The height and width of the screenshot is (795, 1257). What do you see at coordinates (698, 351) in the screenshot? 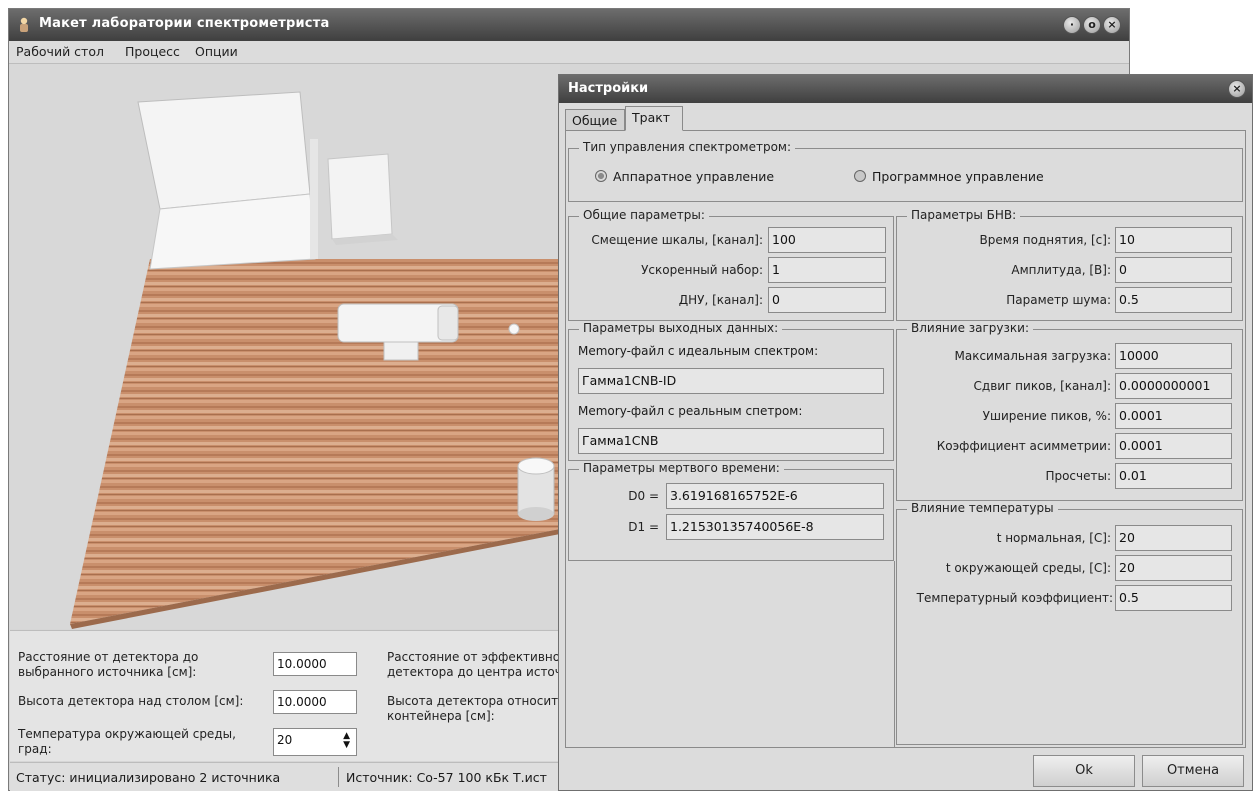
I see `ideal-file-label: Memory-файл с идеальным спектром:` at bounding box center [698, 351].